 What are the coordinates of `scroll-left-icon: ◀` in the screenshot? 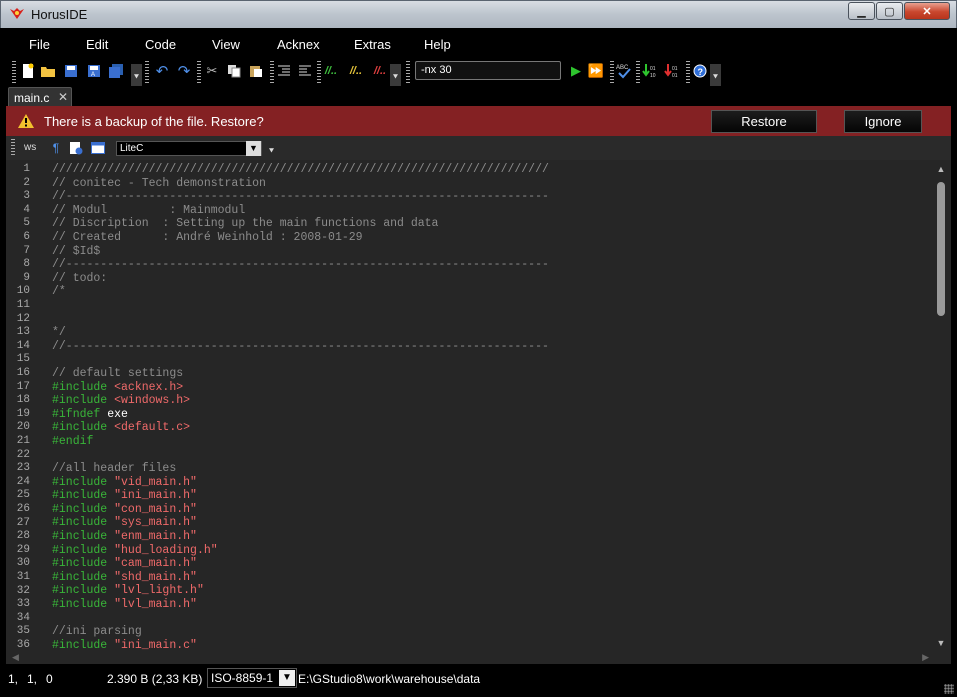 It's located at (15, 657).